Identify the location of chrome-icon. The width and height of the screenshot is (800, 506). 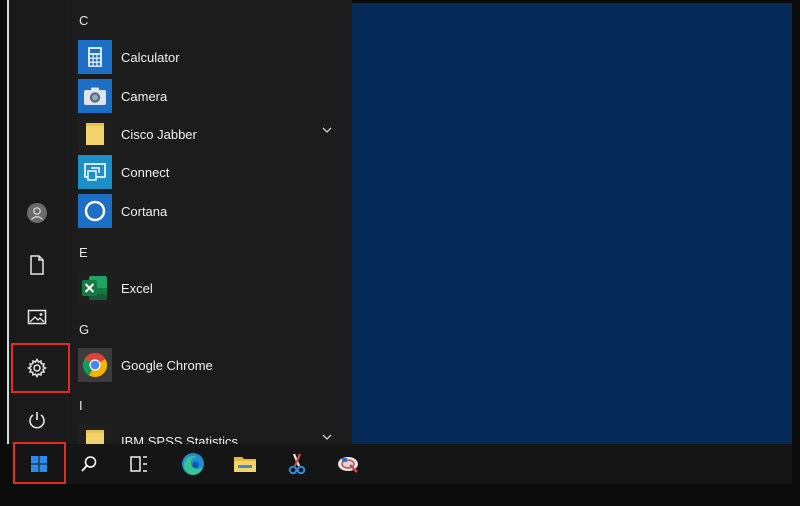
(95, 365).